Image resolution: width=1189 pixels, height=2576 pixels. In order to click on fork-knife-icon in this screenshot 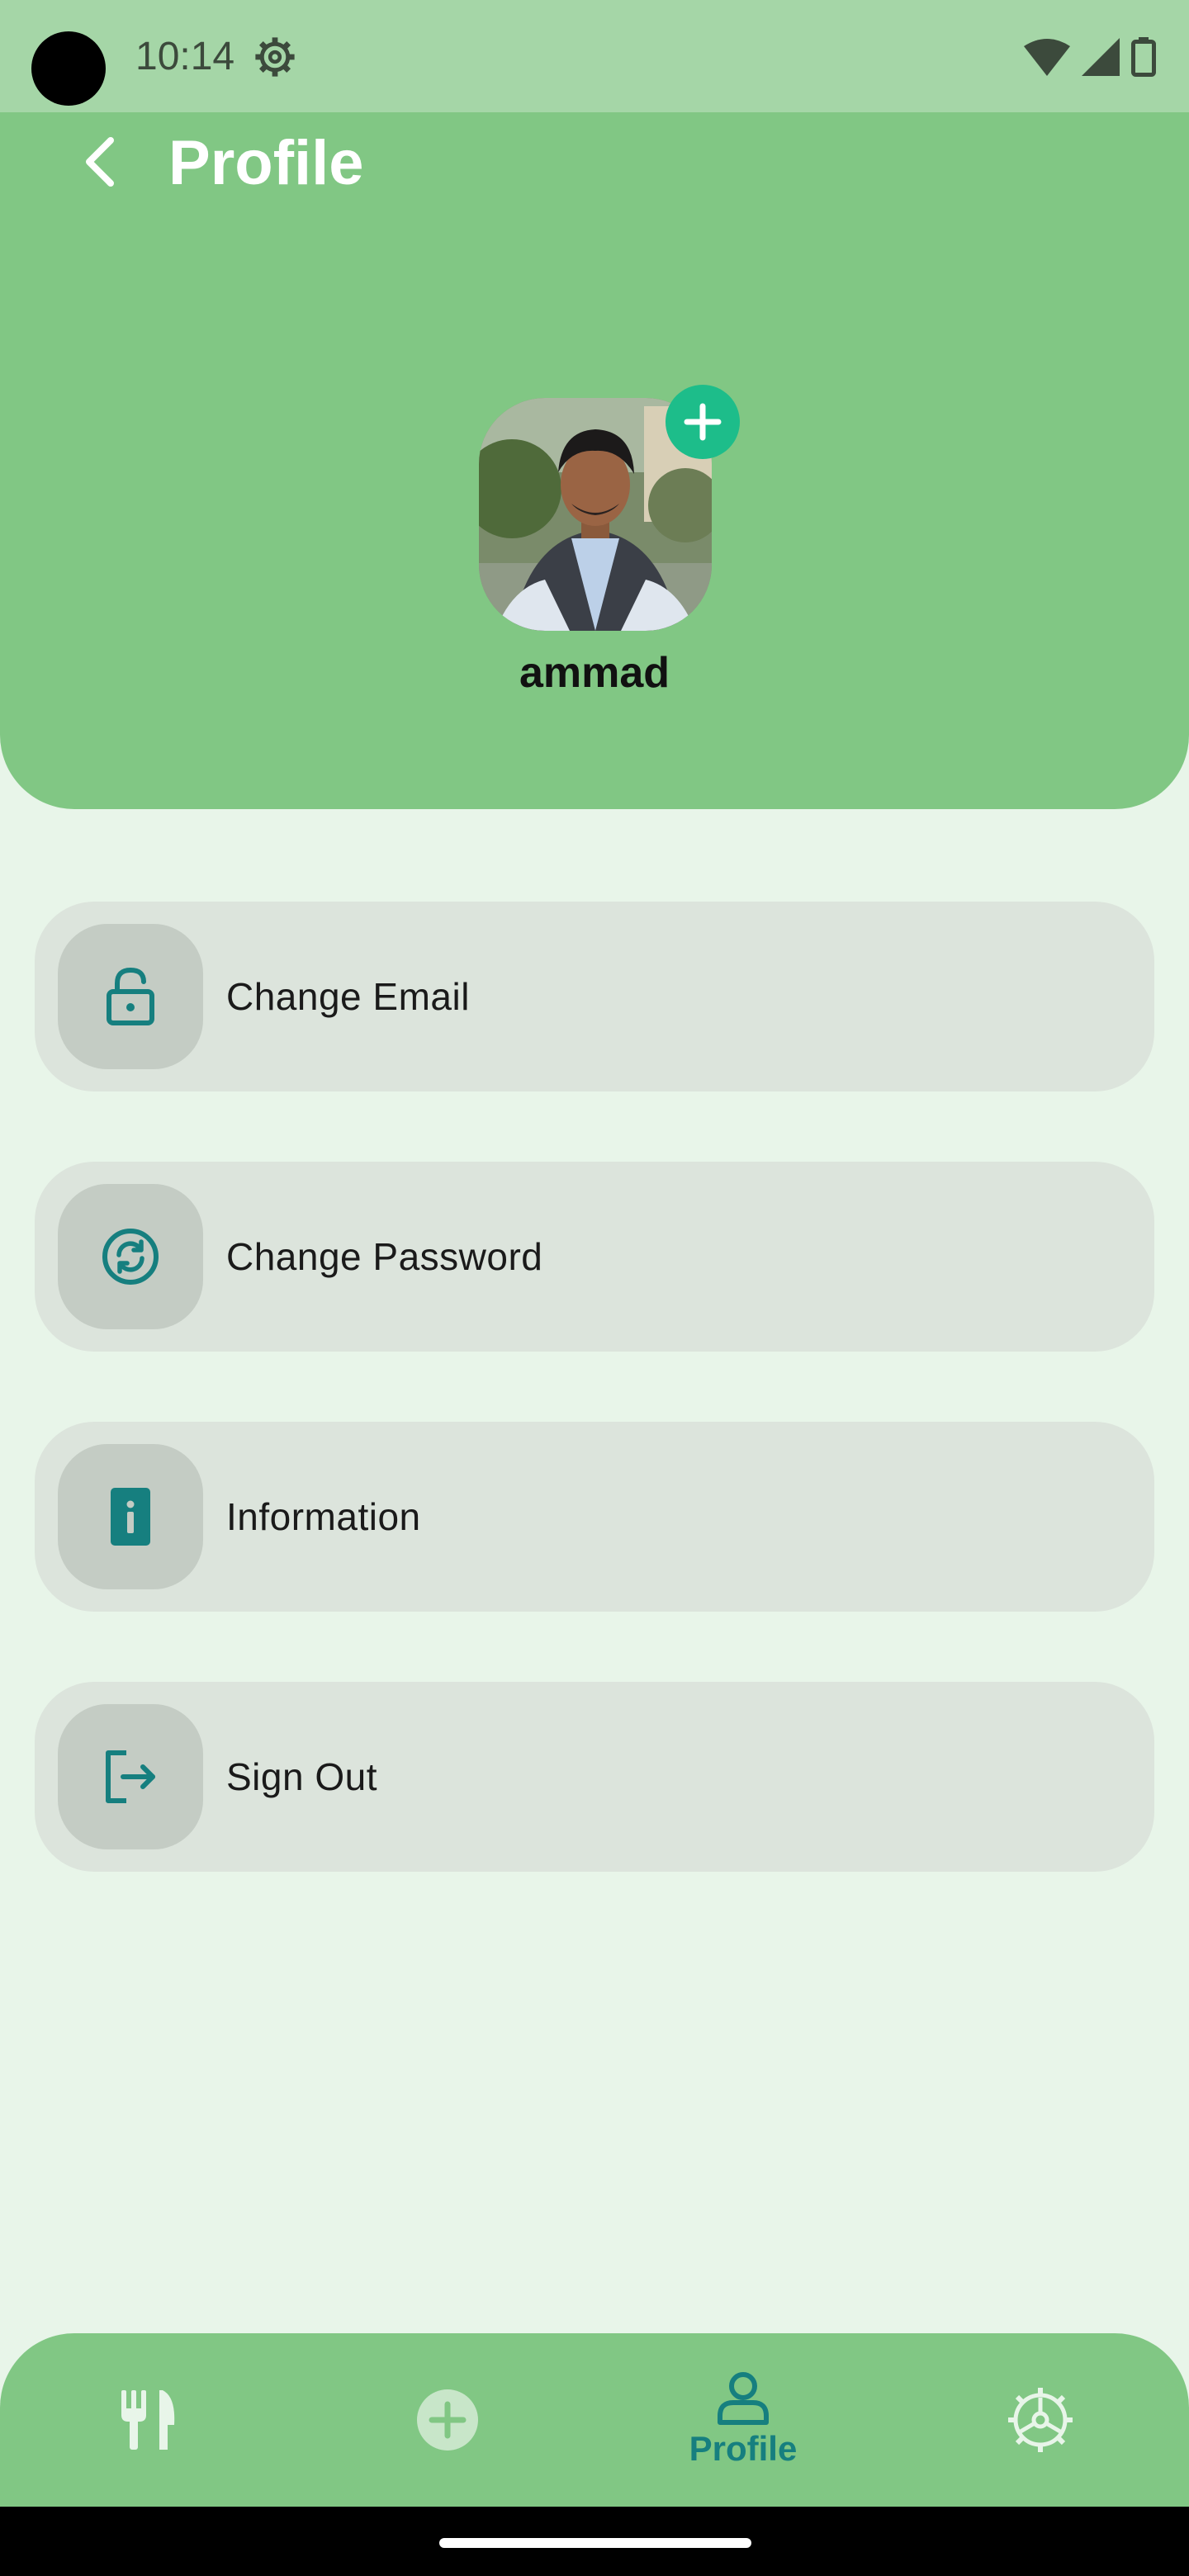, I will do `click(148, 2420)`.